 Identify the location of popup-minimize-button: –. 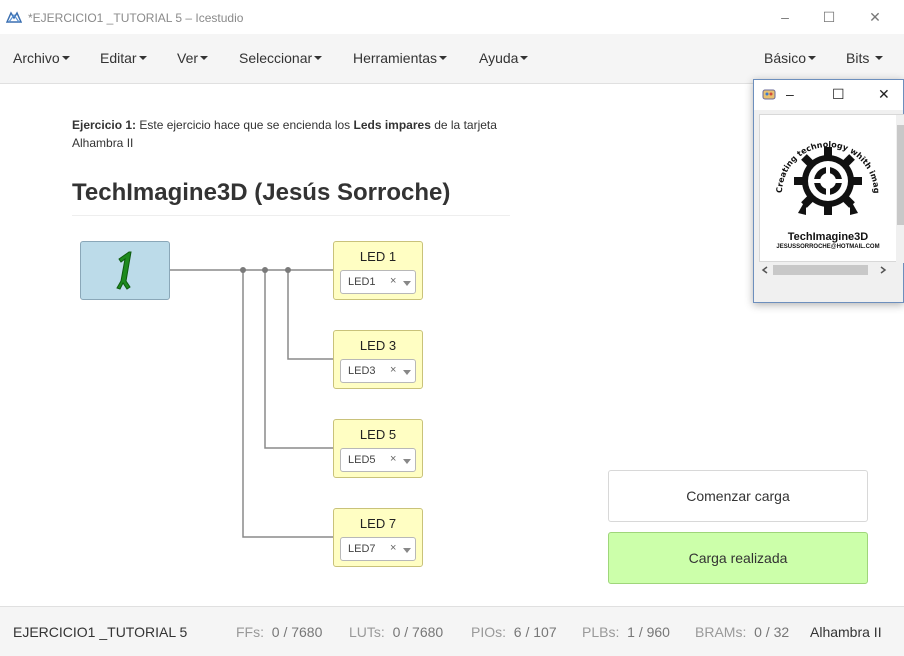
(790, 94).